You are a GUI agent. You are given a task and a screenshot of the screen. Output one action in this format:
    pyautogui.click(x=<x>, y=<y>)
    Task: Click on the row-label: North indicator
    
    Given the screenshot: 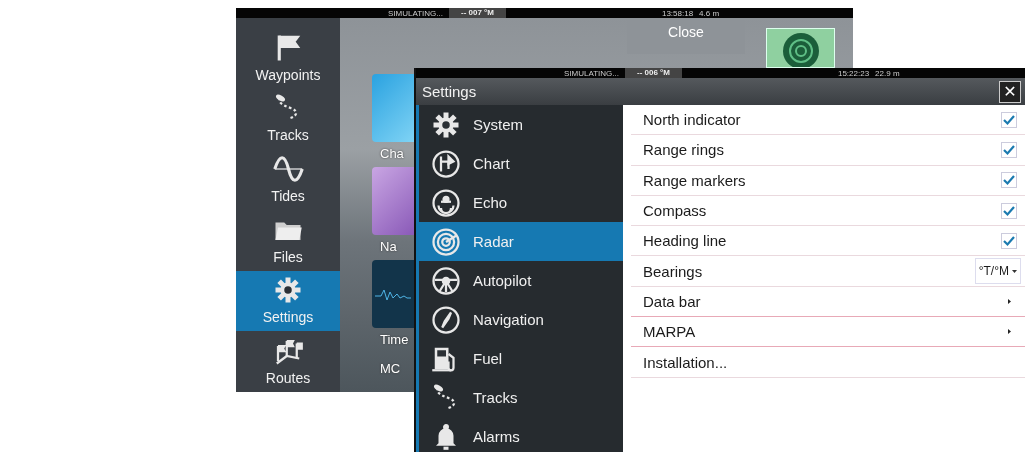 What is the action you would take?
    pyautogui.click(x=692, y=120)
    